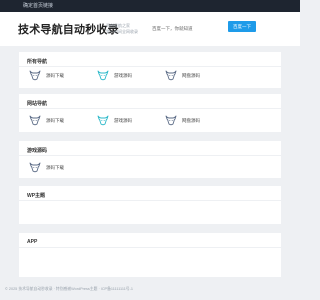 Image resolution: width=320 pixels, height=300 pixels. Describe the element at coordinates (150, 113) in the screenshot. I see `section-card-site-nav: 网站导航 源码下载 游戏源码 网盘源码` at that location.